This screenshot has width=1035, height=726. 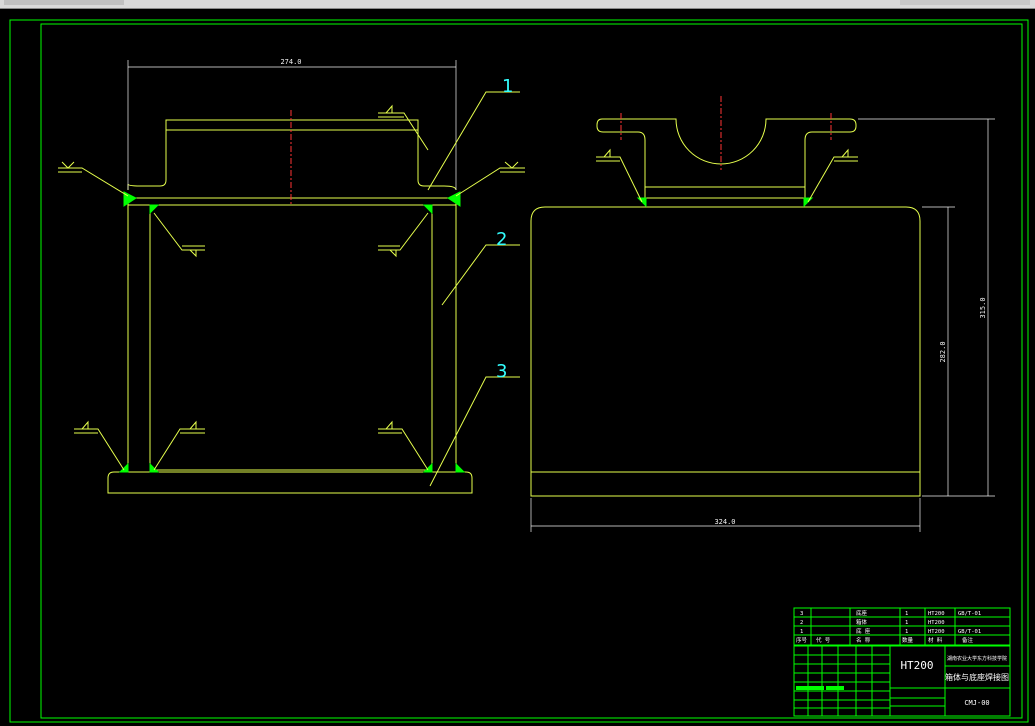 What do you see at coordinates (863, 640) in the screenshot?
I see `header-name: 名 称` at bounding box center [863, 640].